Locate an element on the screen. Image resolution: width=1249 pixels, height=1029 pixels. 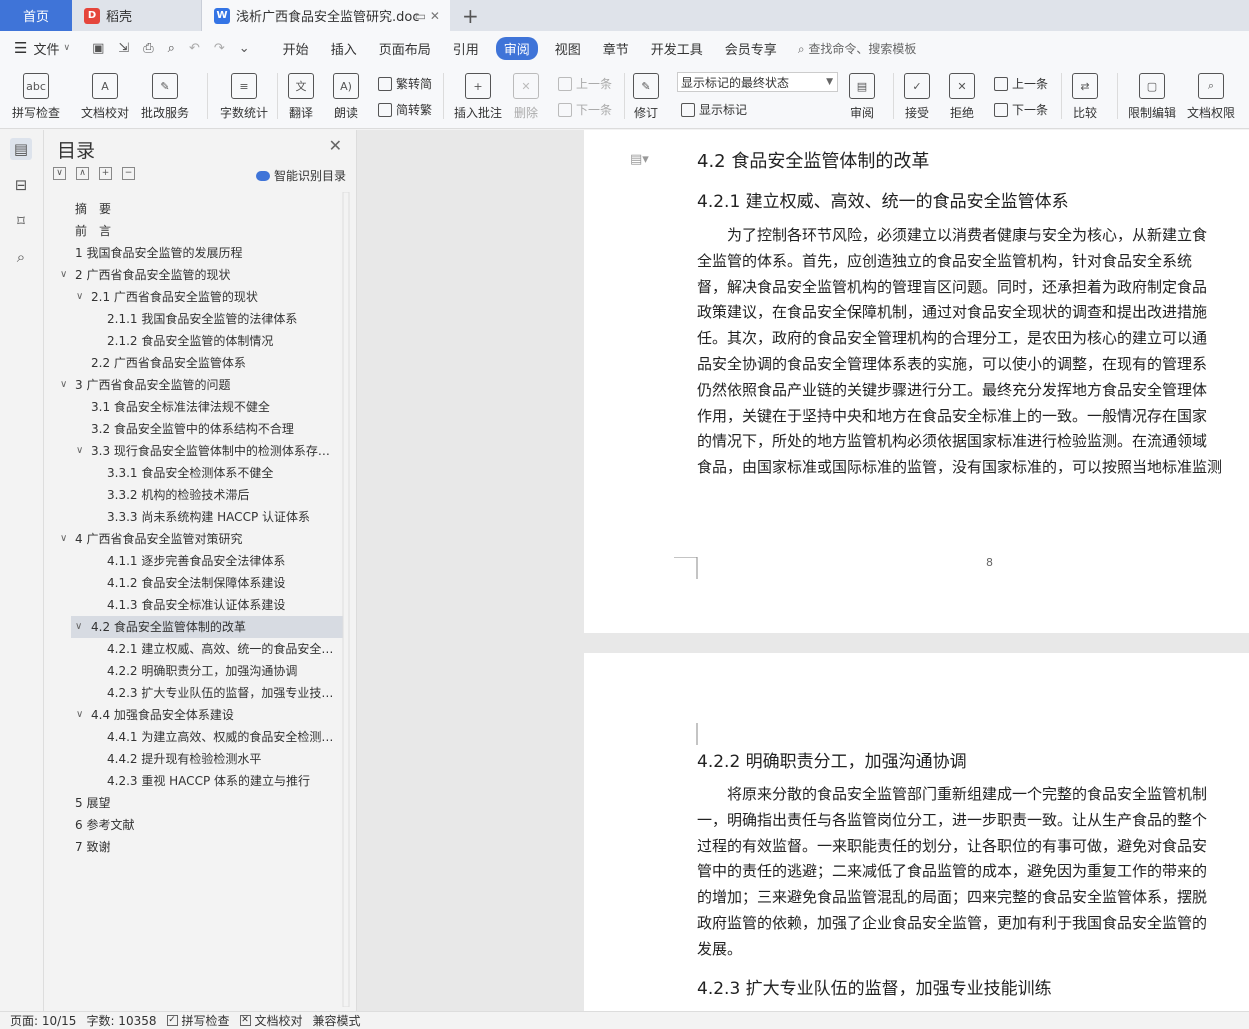
delete-comment-button: ✕ 删除 is located at coordinates (526, 97).